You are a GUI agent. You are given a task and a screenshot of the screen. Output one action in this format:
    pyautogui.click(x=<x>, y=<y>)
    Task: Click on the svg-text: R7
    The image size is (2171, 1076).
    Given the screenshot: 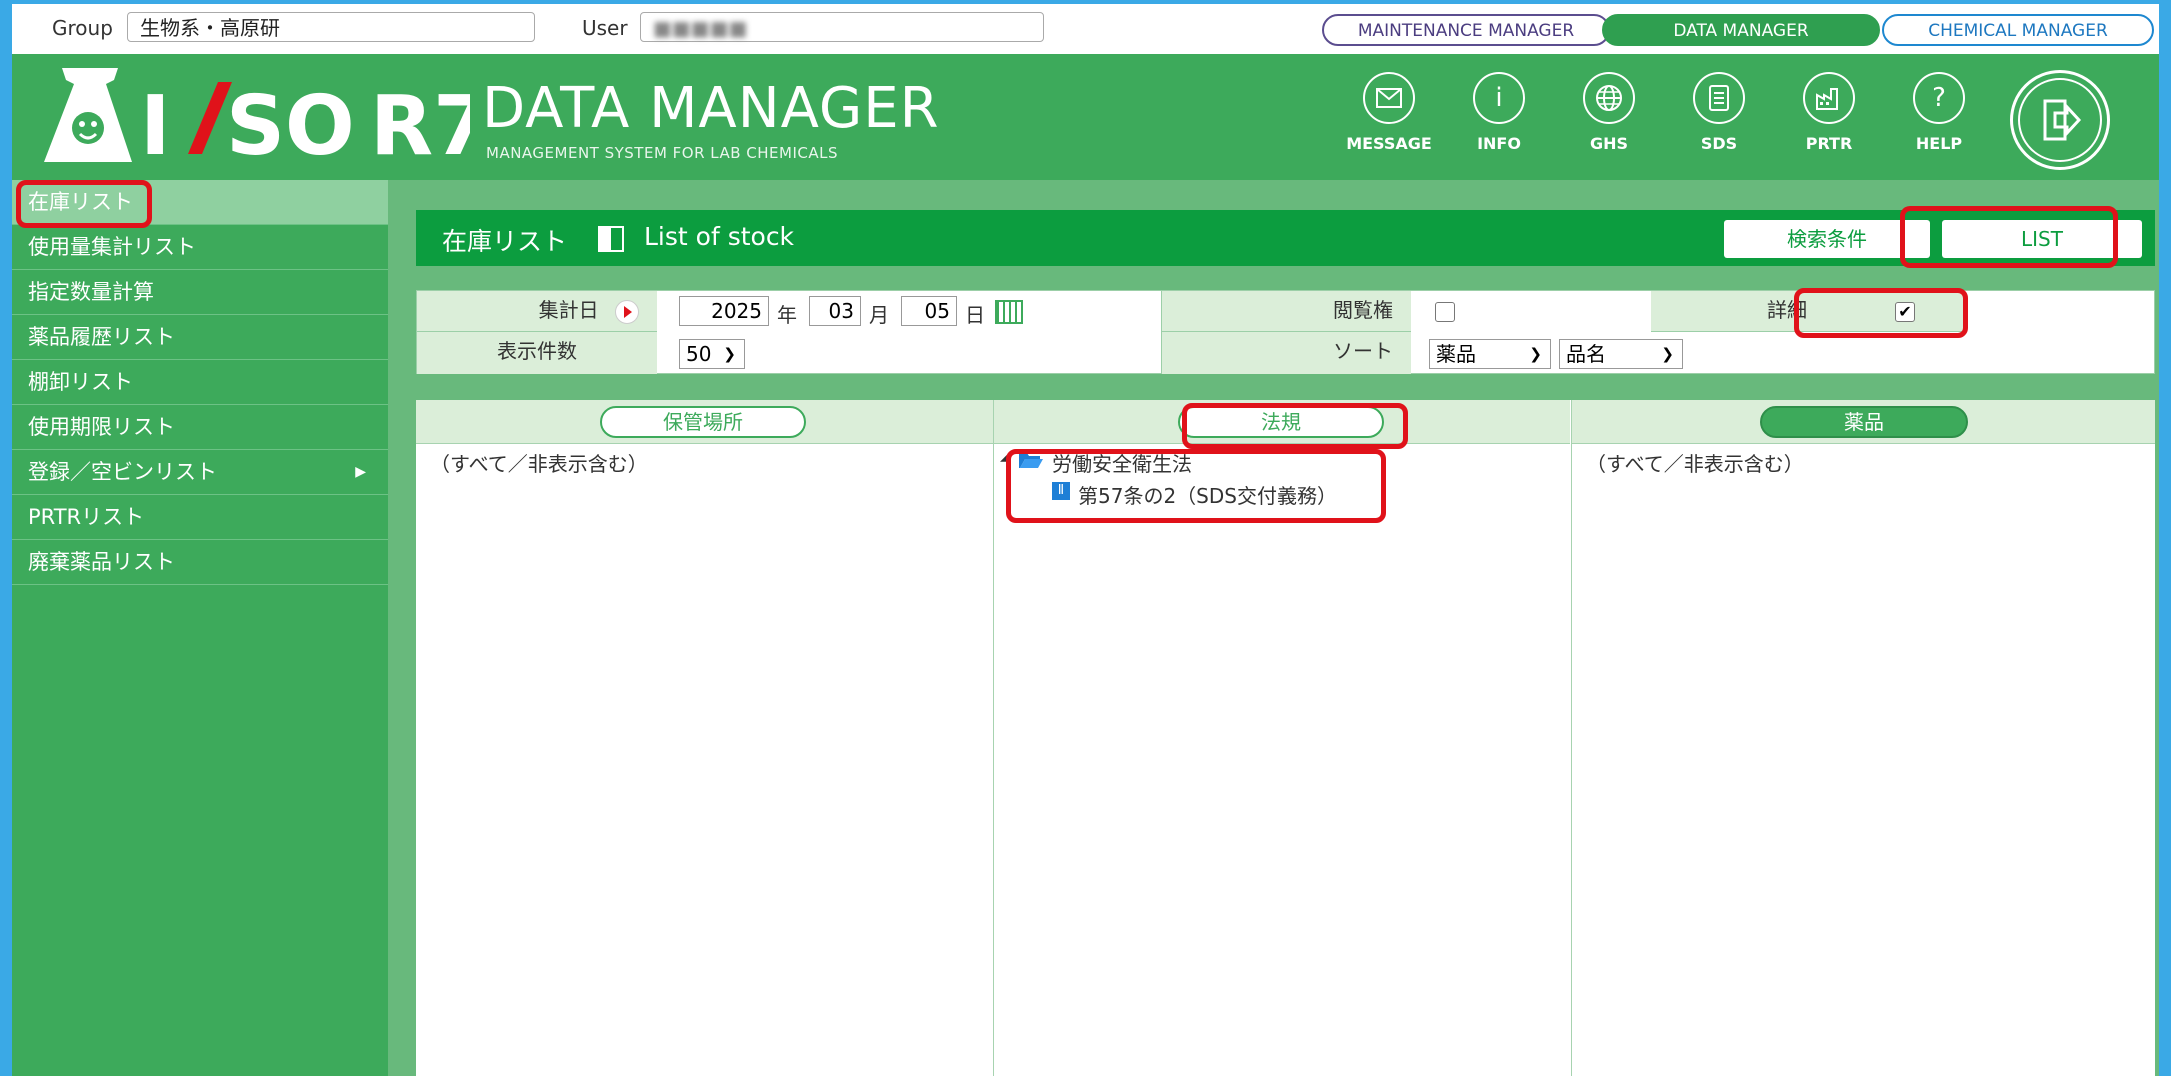 What is the action you would take?
    pyautogui.click(x=420, y=125)
    